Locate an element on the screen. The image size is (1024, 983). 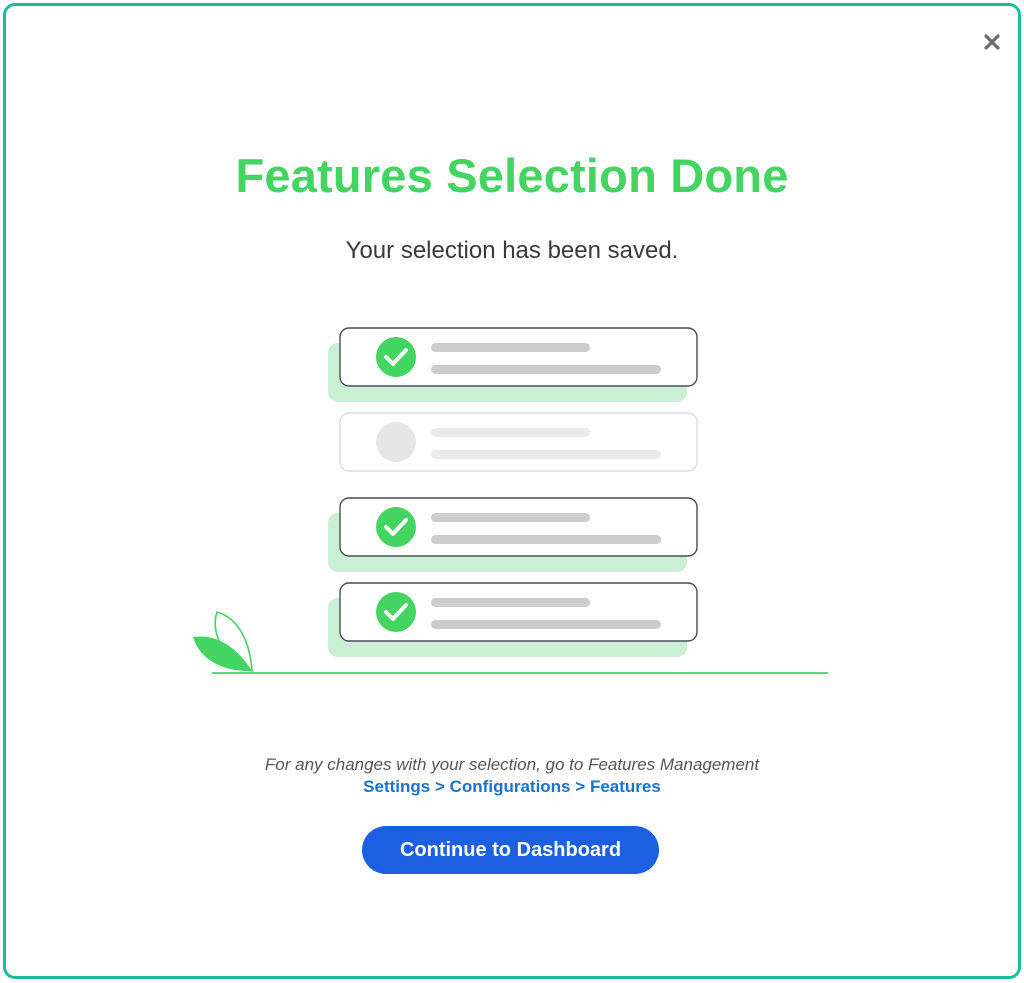
leaf-icon is located at coordinates (223, 642).